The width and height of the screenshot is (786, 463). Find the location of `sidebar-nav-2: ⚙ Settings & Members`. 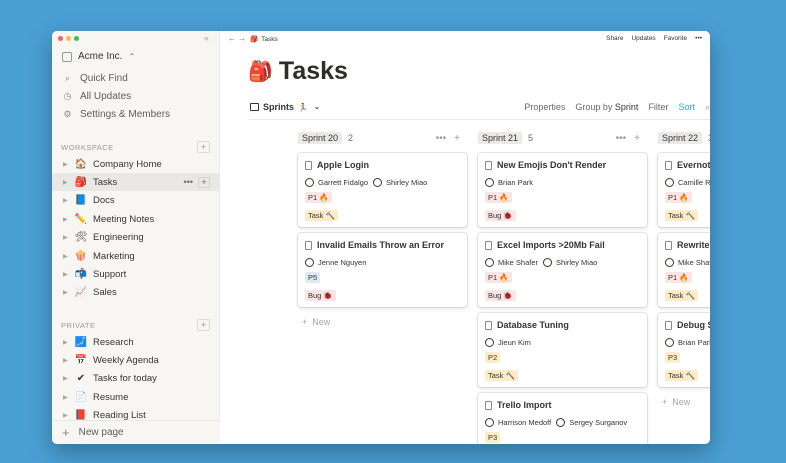

sidebar-nav-2: ⚙ Settings & Members is located at coordinates (116, 114).